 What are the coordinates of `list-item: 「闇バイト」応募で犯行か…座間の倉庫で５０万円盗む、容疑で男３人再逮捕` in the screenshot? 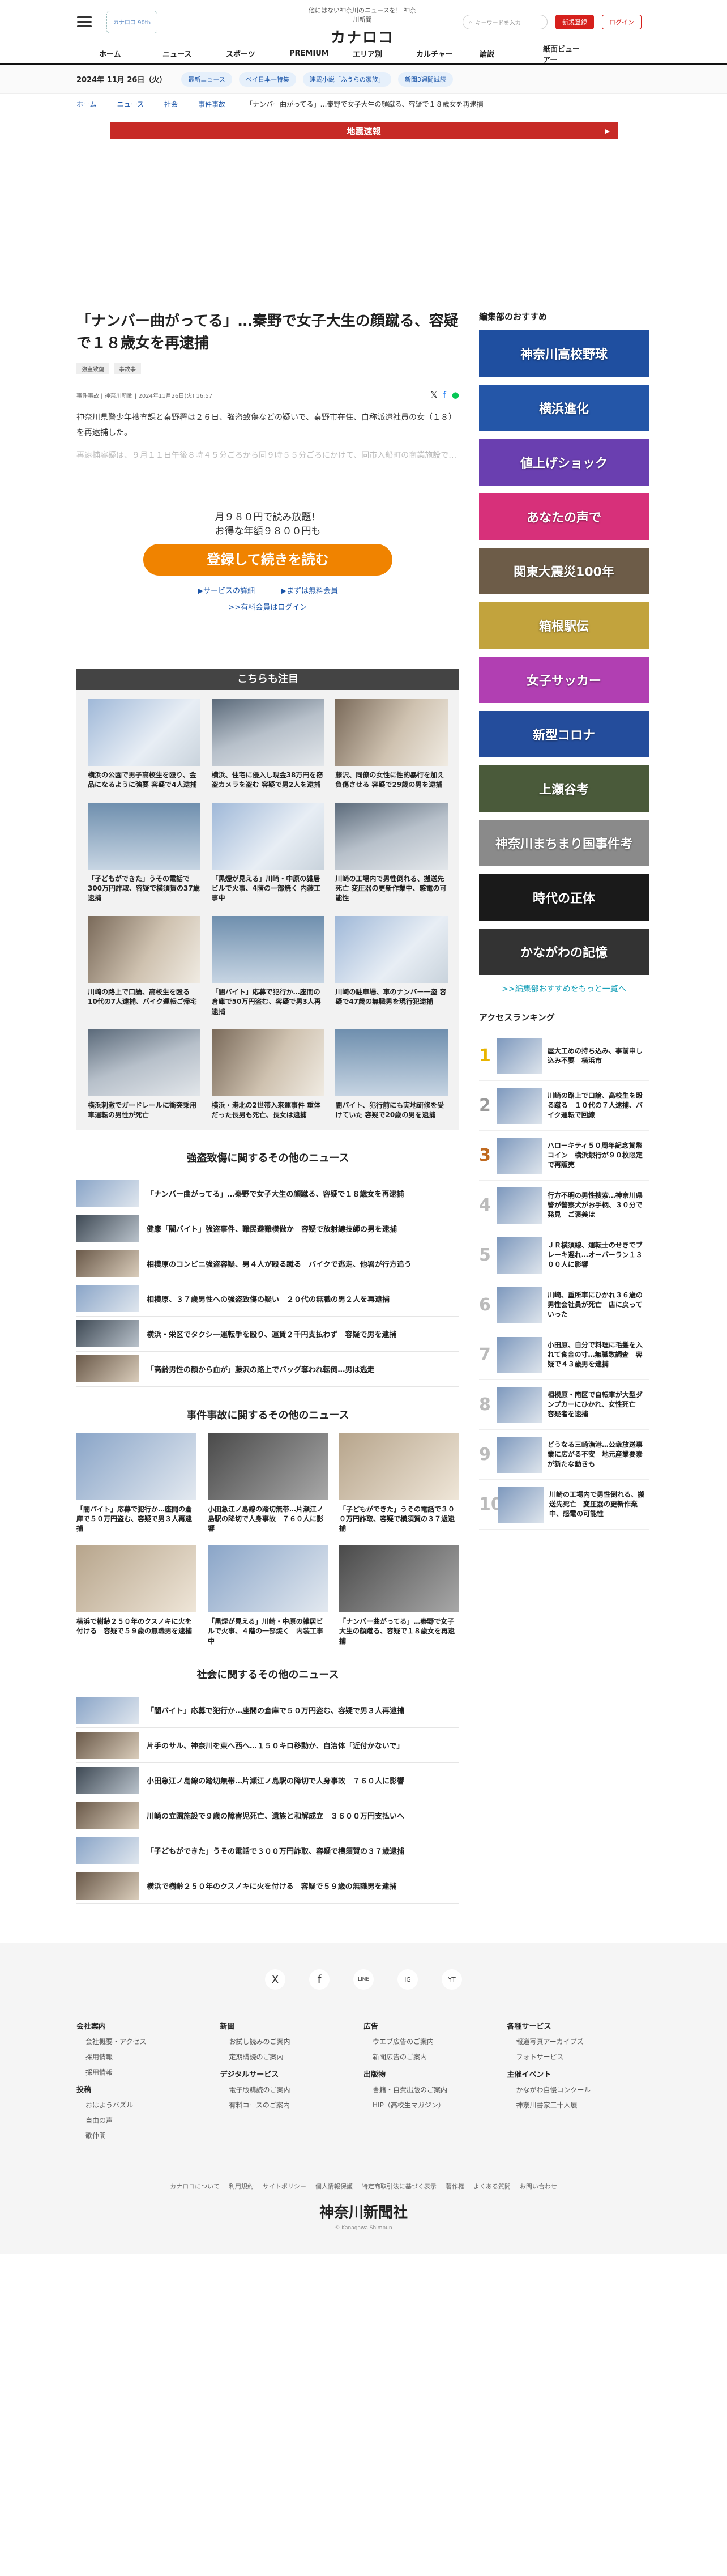 It's located at (267, 1710).